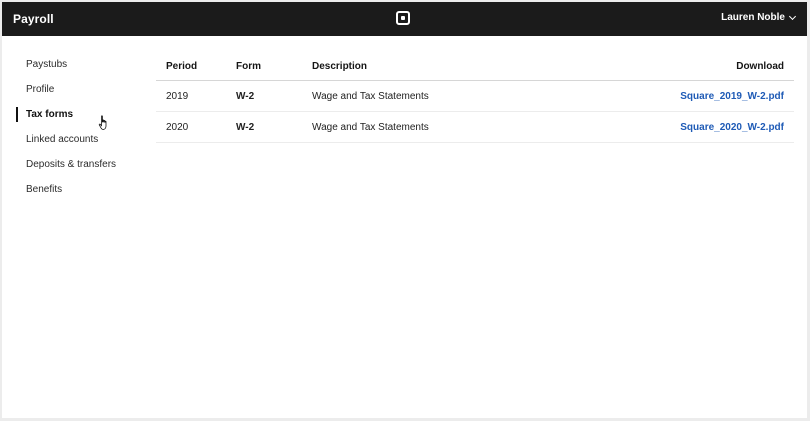 This screenshot has height=421, width=810. I want to click on column-header-description: Description, so click(452, 66).